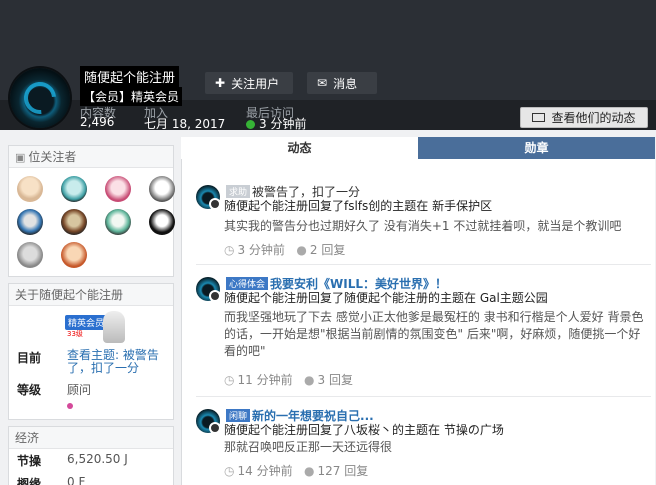 The height and width of the screenshot is (485, 656). Describe the element at coordinates (250, 124) in the screenshot. I see `online-status-icon` at that location.